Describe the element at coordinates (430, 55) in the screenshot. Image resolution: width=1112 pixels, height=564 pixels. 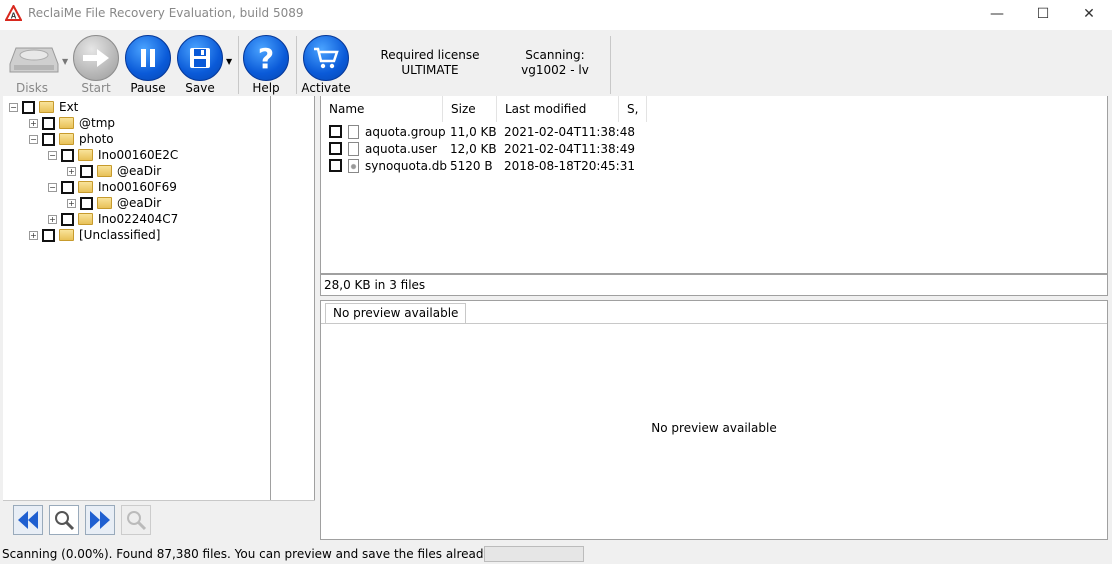
I see `license-label: Required license` at that location.